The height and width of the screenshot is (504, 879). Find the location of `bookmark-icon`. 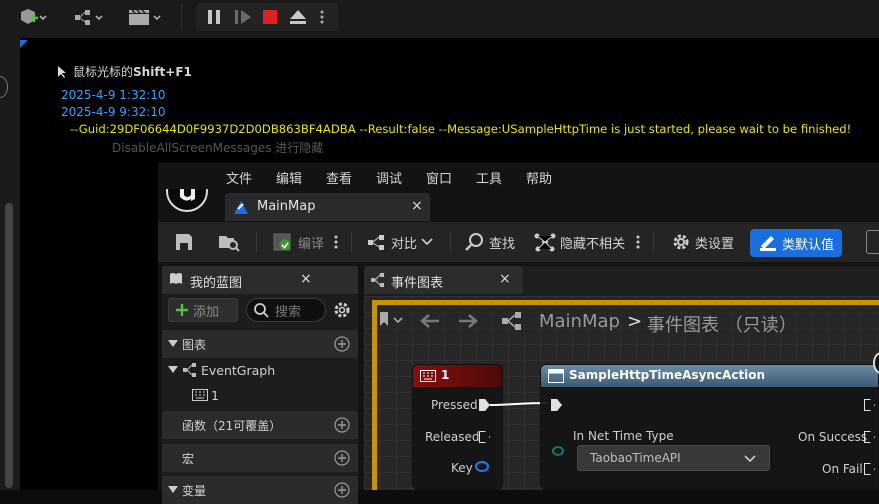

bookmark-icon is located at coordinates (393, 321).